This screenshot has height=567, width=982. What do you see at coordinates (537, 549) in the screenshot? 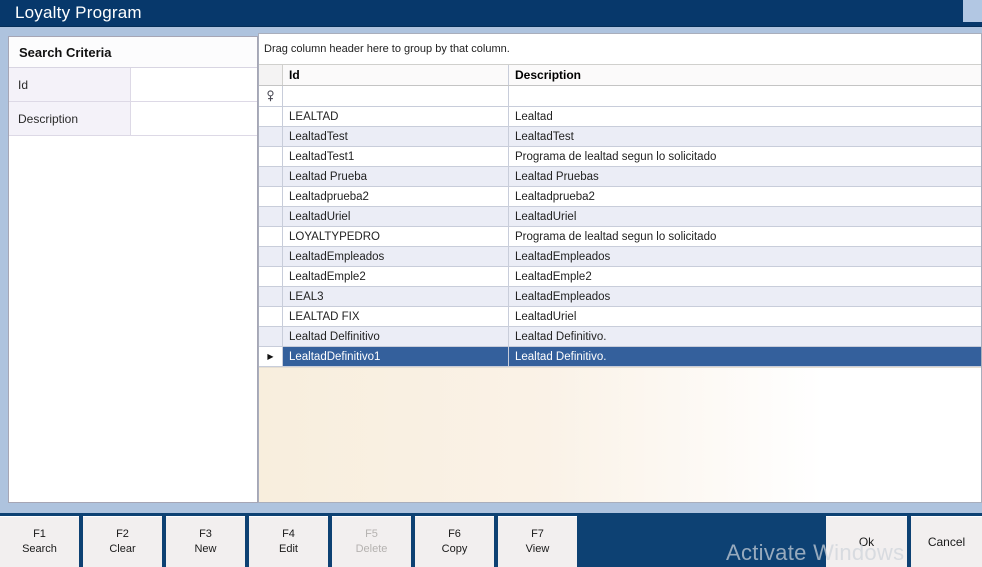
I see `button-label: View` at bounding box center [537, 549].